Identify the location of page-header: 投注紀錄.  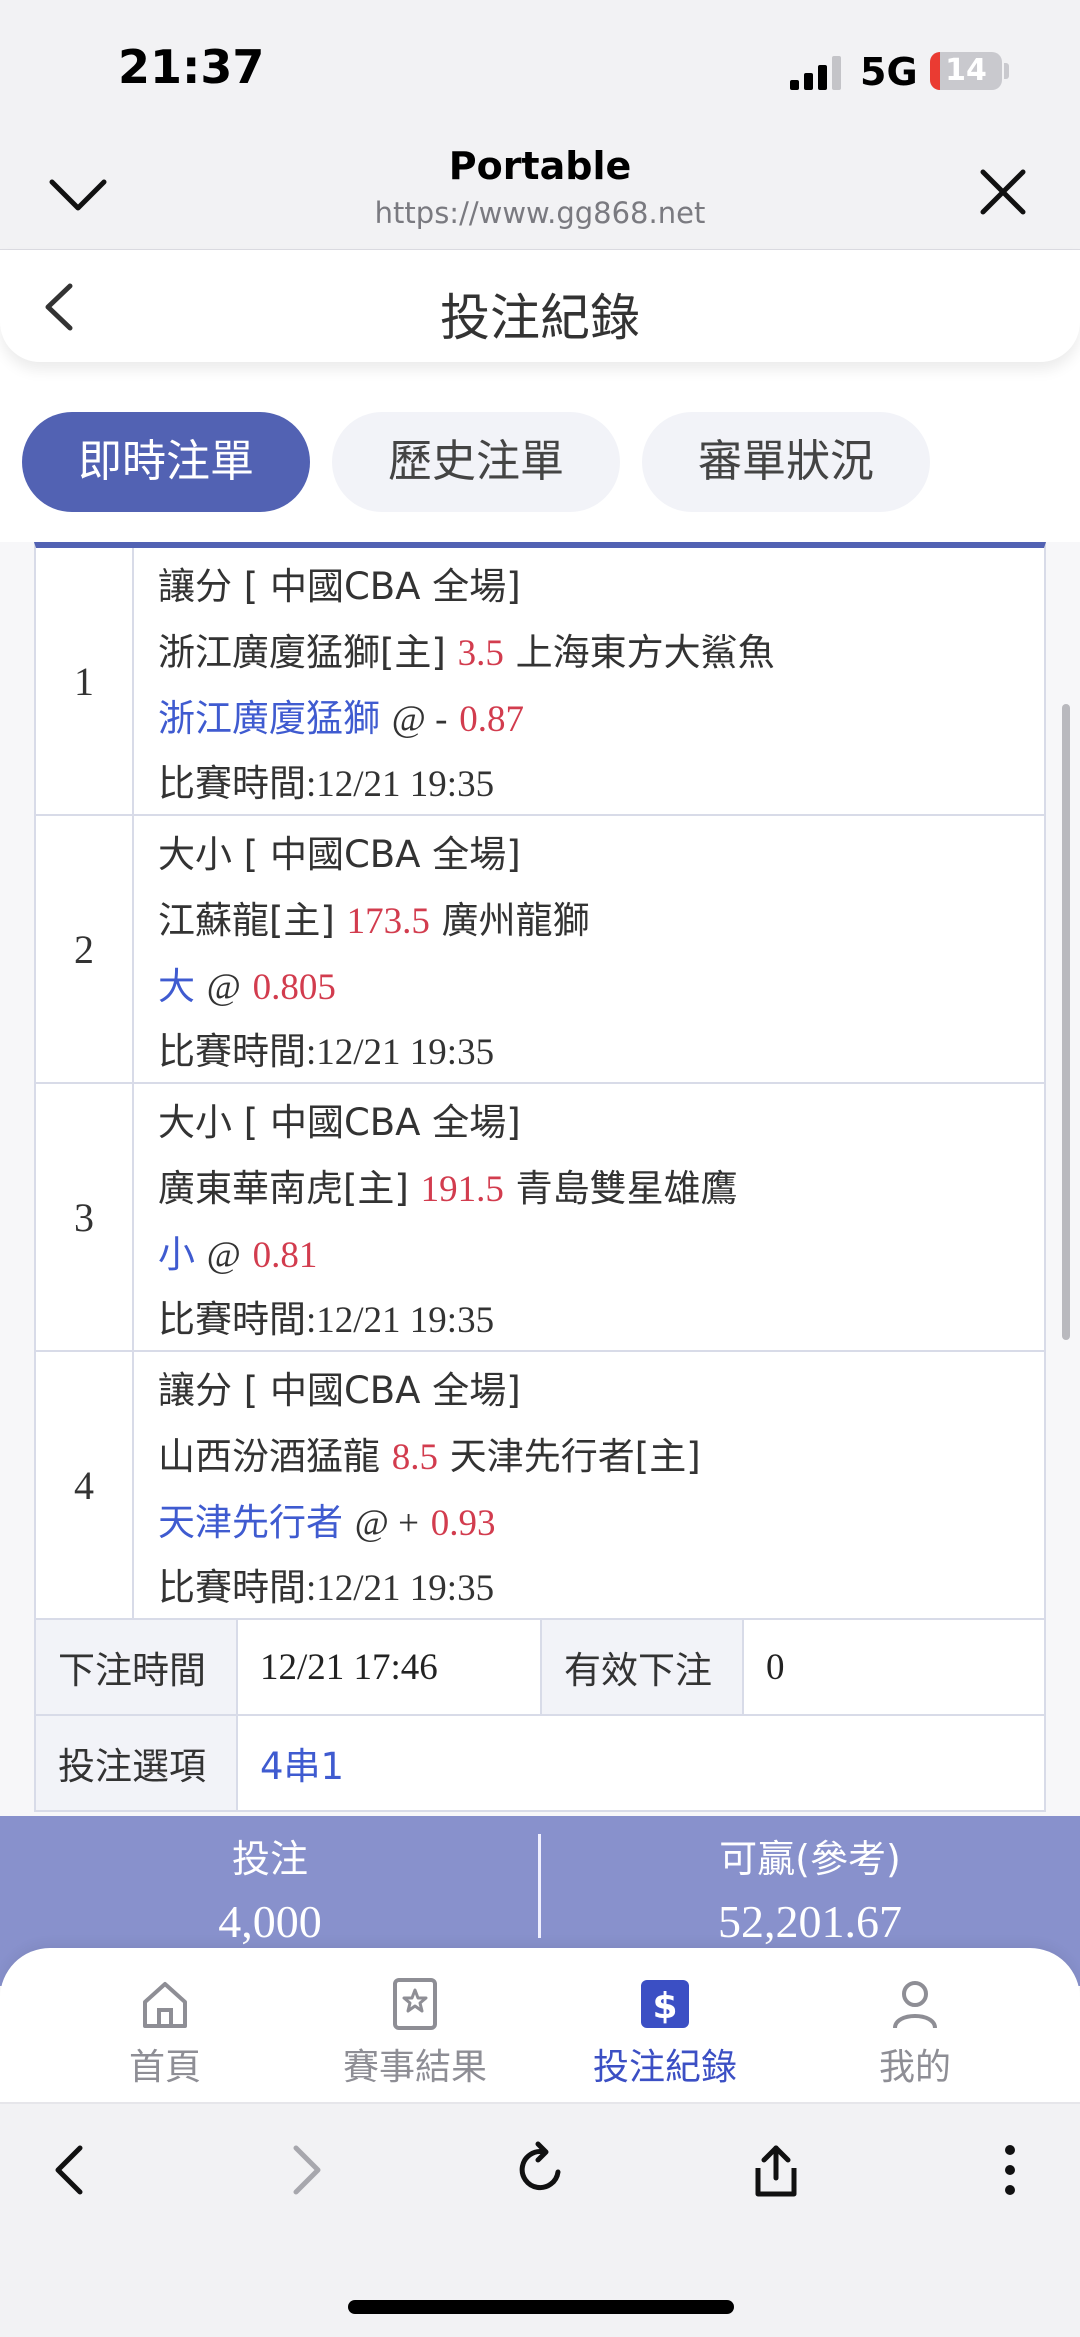
(540, 306).